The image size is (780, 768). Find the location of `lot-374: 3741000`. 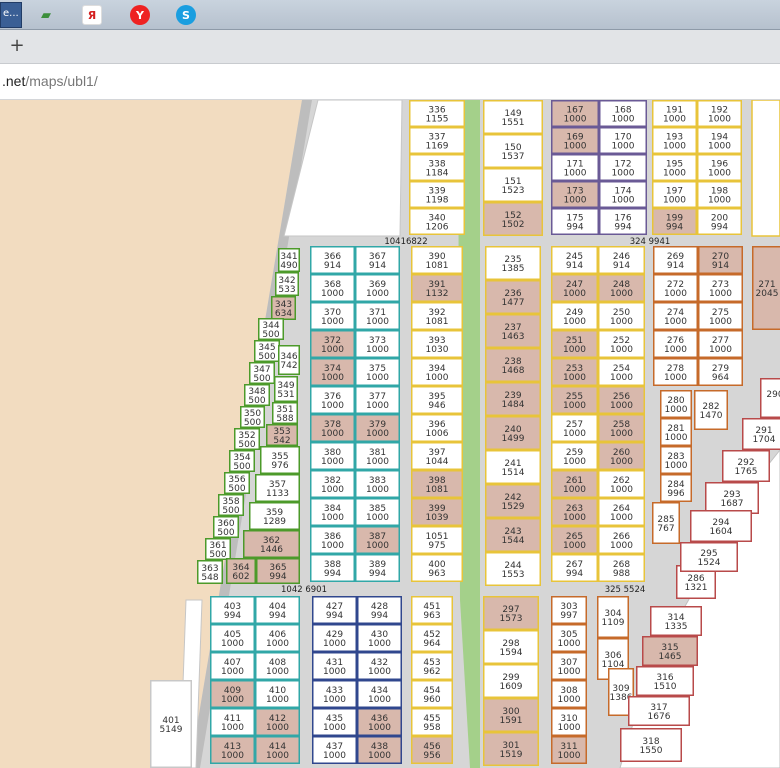

lot-374: 3741000 is located at coordinates (332, 372).